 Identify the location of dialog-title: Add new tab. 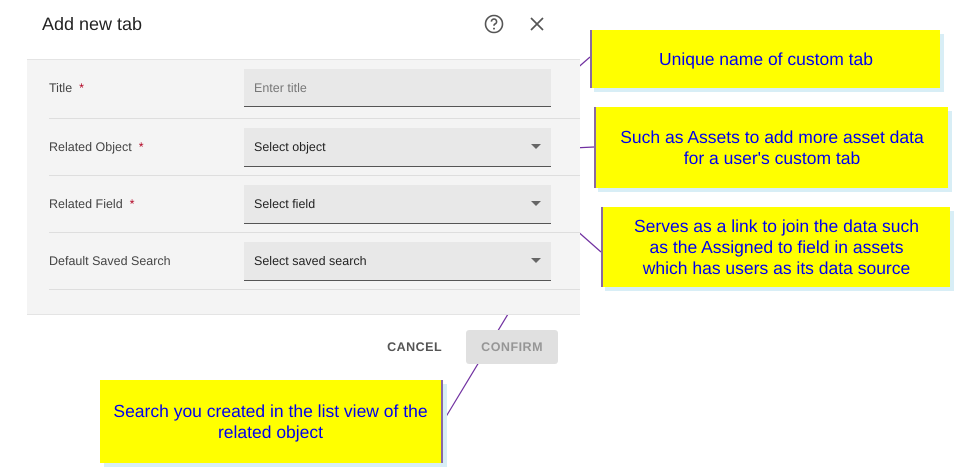
(92, 24).